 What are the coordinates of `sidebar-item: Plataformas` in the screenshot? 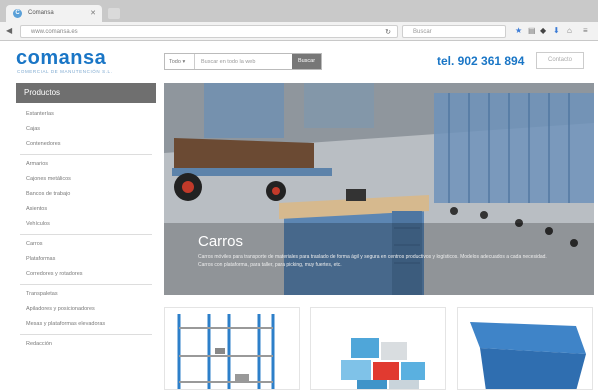 It's located at (86, 259).